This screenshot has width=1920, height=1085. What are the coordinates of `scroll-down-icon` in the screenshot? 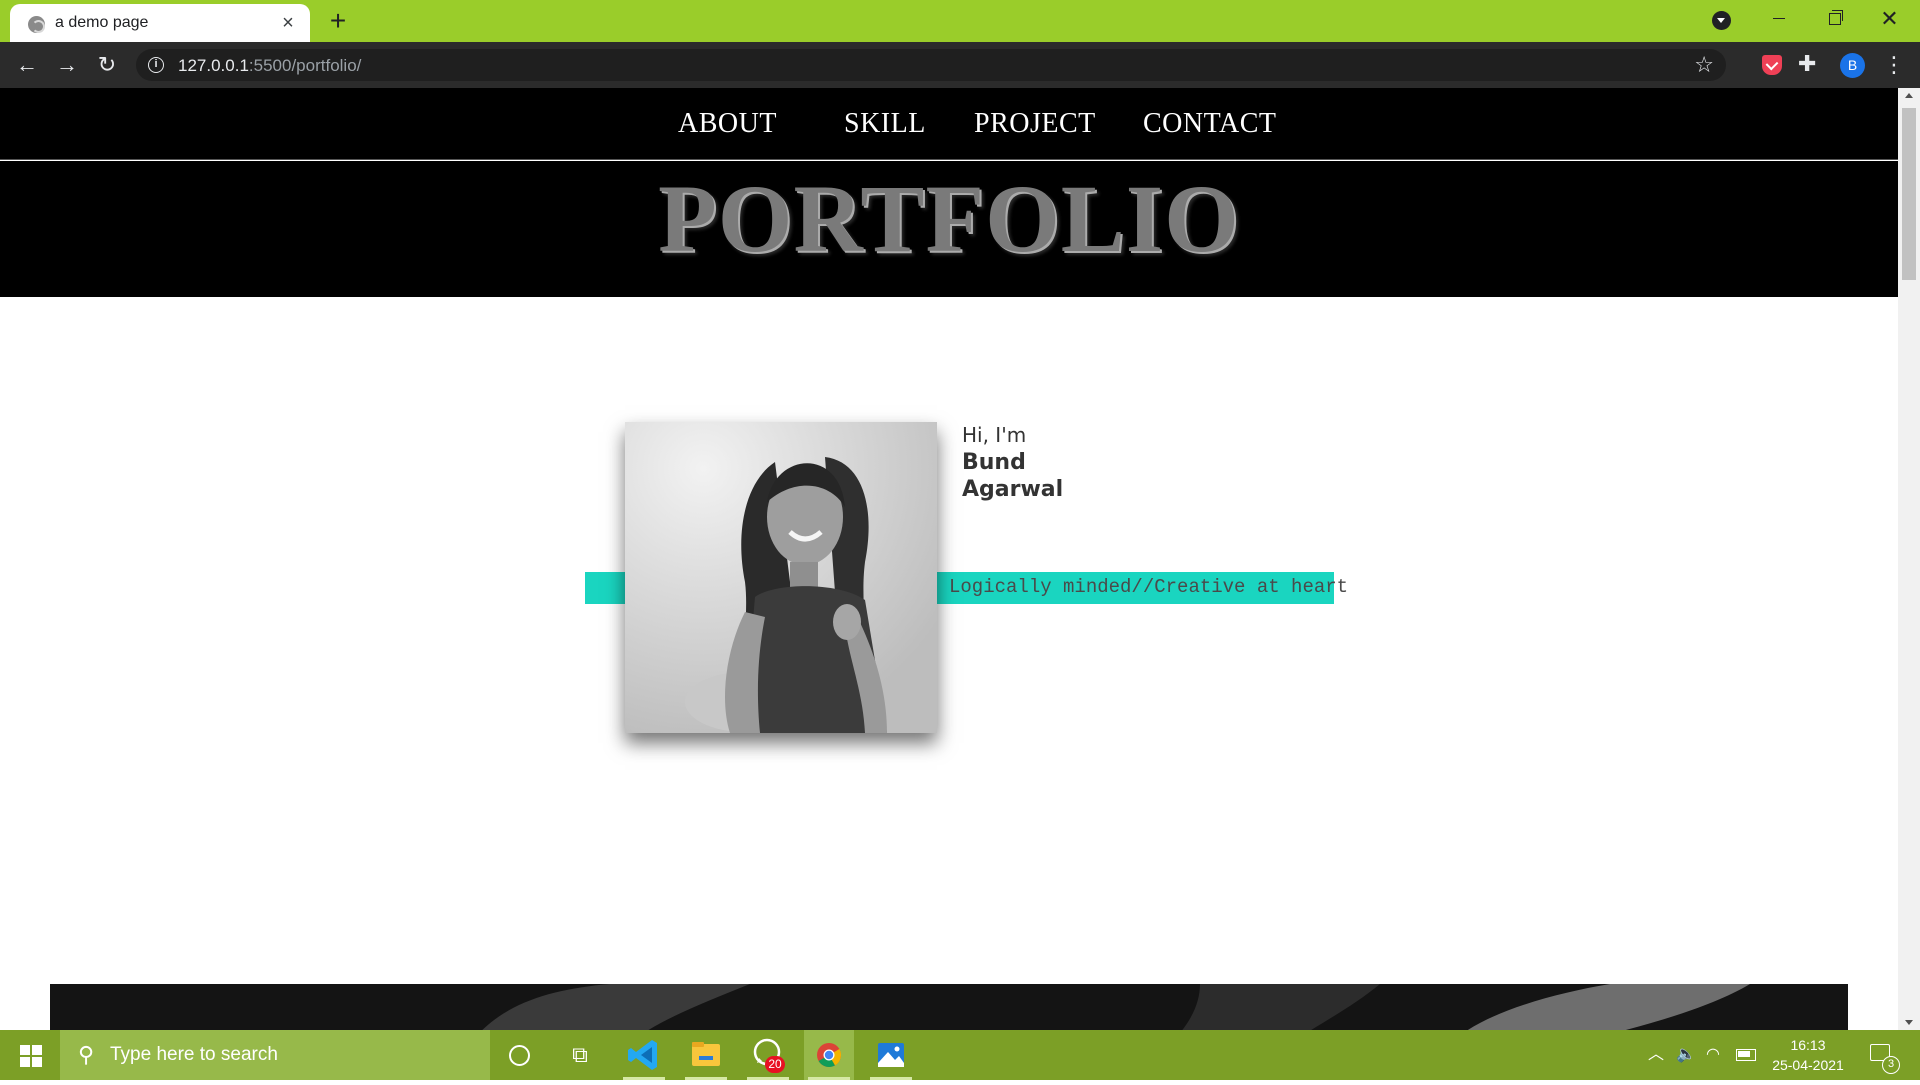 It's located at (1909, 1022).